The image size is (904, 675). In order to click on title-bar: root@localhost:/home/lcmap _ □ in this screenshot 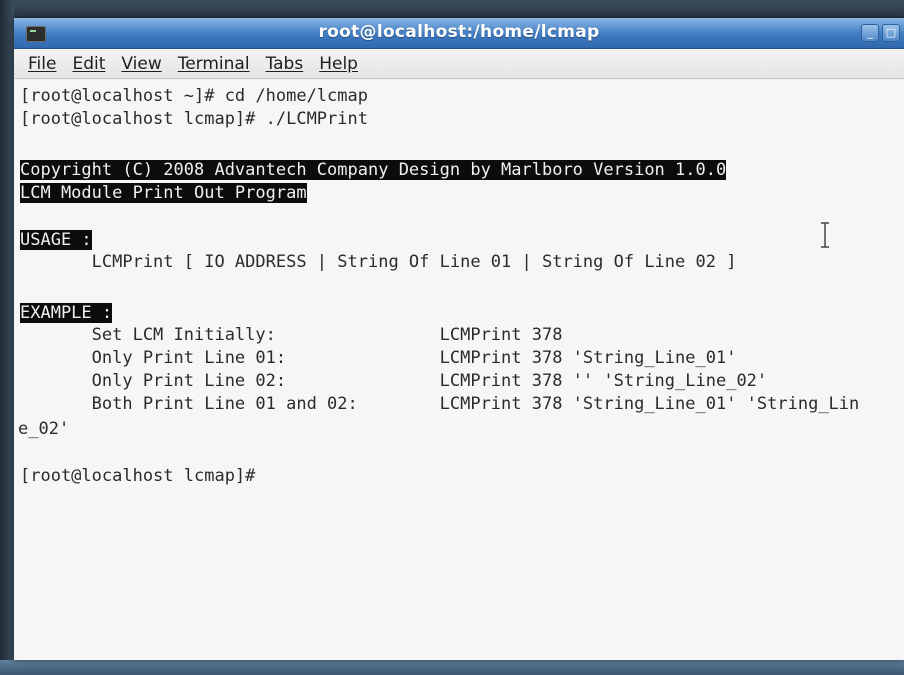, I will do `click(459, 33)`.